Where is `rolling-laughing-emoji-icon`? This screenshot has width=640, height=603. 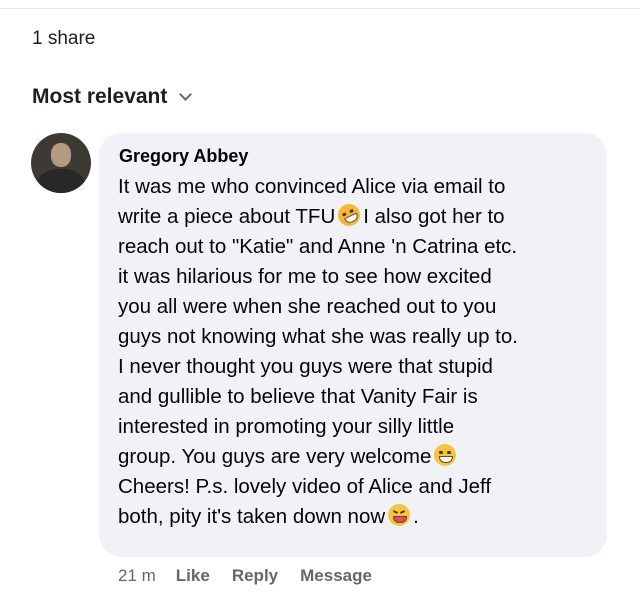
rolling-laughing-emoji-icon is located at coordinates (349, 215).